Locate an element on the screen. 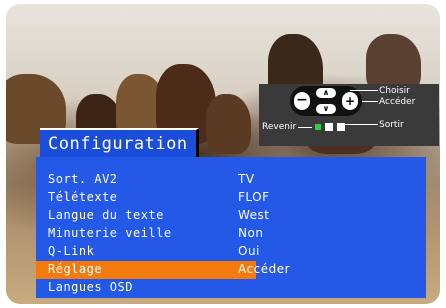 The height and width of the screenshot is (308, 446). menu-item-label: Minuterie veille is located at coordinates (110, 233).